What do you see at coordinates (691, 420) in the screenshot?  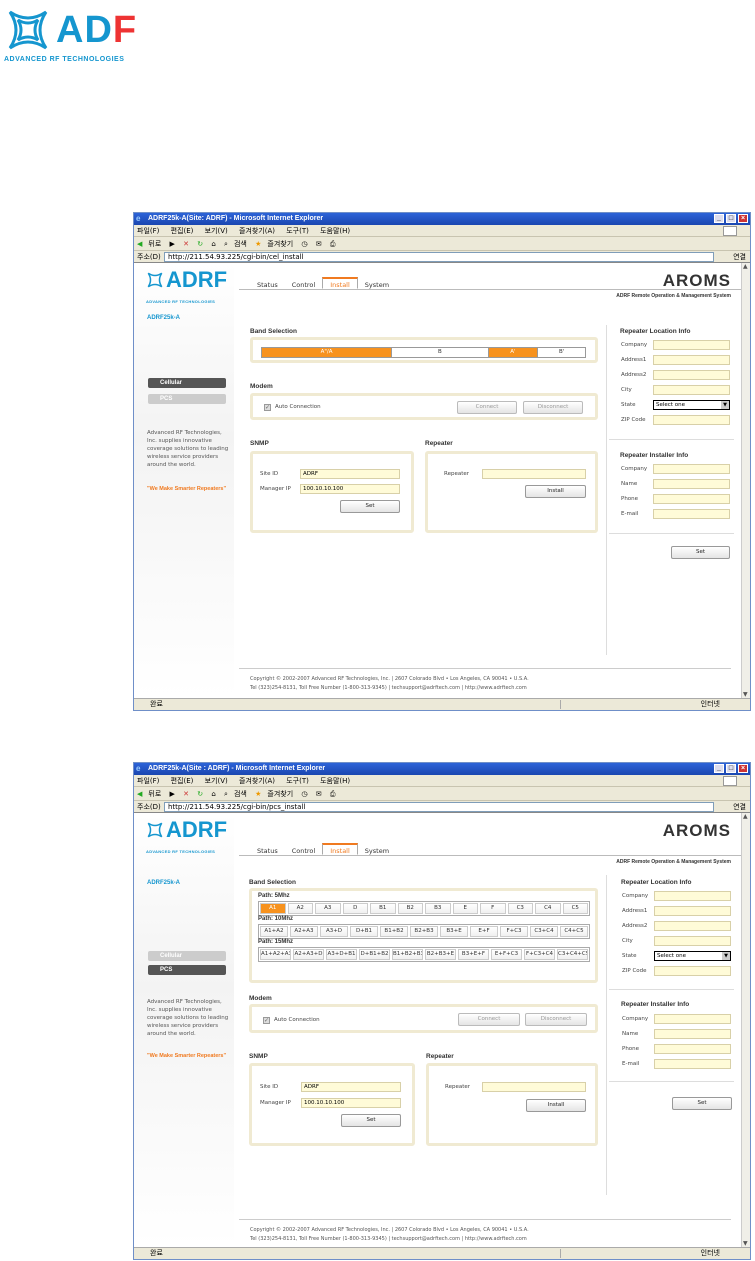 I see `zip-input` at bounding box center [691, 420].